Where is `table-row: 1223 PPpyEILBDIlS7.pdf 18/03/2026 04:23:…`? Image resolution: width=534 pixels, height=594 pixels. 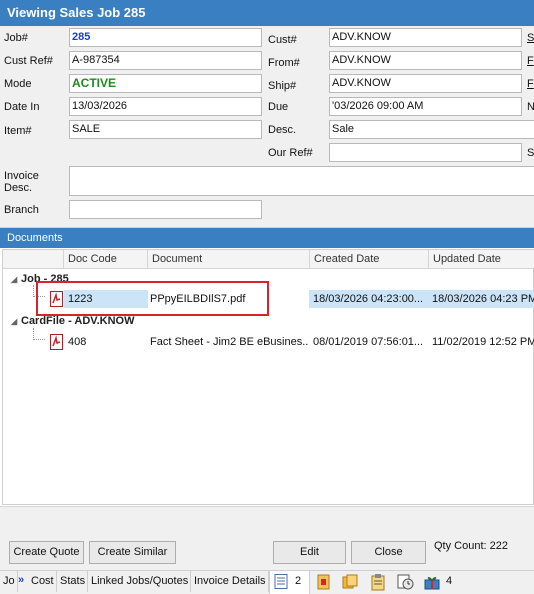
table-row: 1223 PPpyEILBDIlS7.pdf 18/03/2026 04:23:… is located at coordinates (268, 299).